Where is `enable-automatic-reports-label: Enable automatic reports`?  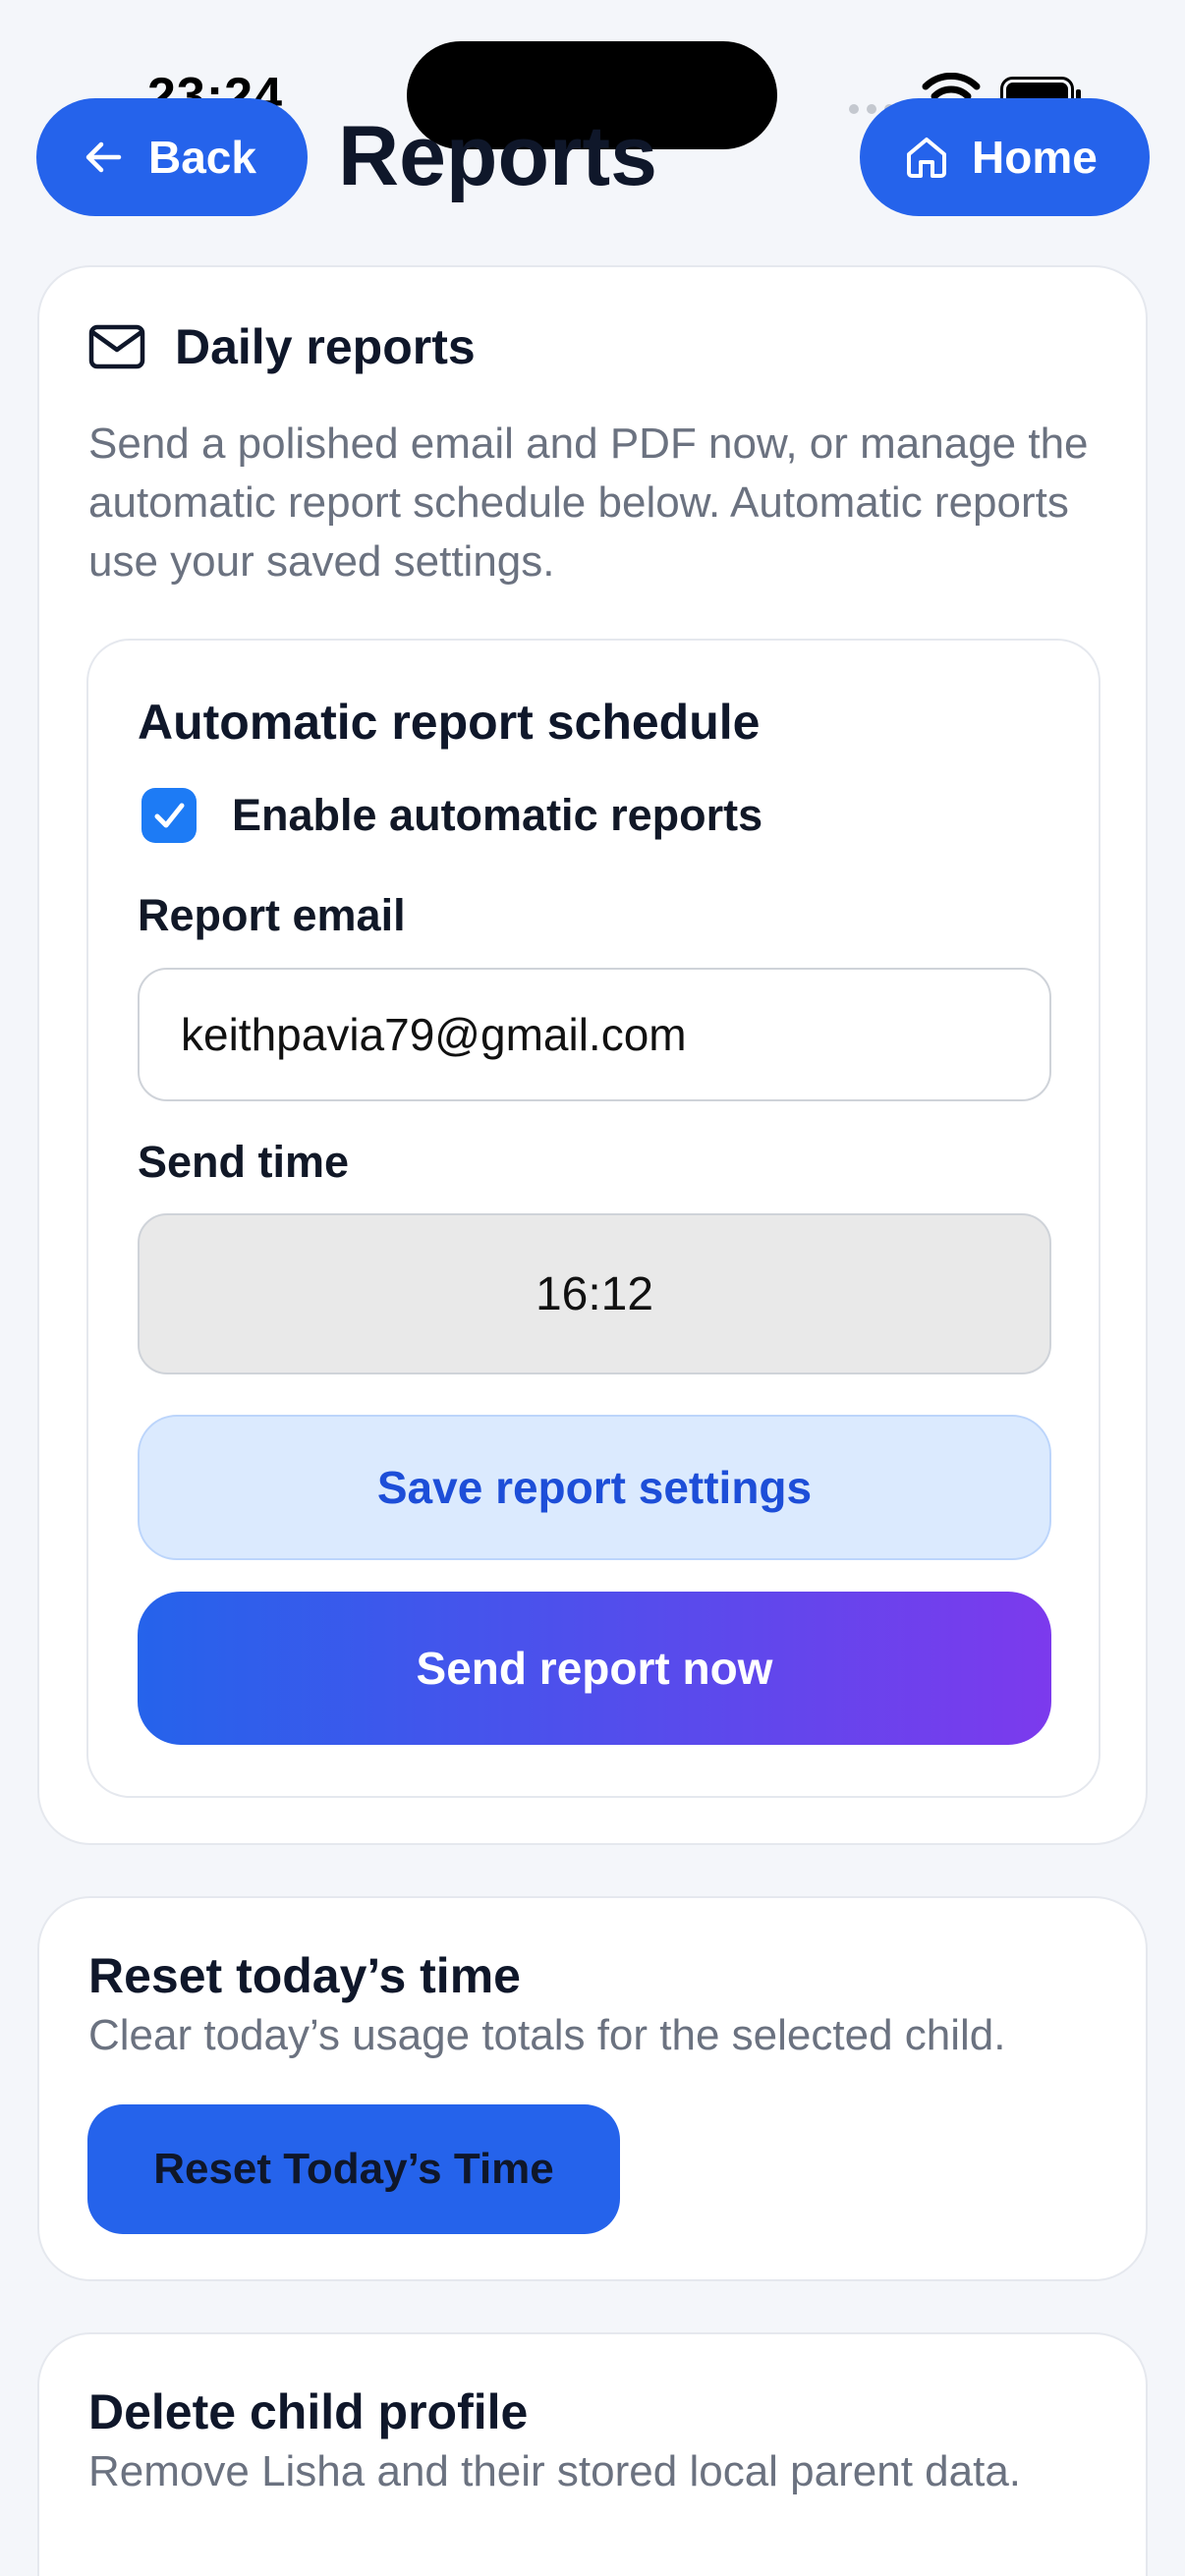 enable-automatic-reports-label: Enable automatic reports is located at coordinates (498, 815).